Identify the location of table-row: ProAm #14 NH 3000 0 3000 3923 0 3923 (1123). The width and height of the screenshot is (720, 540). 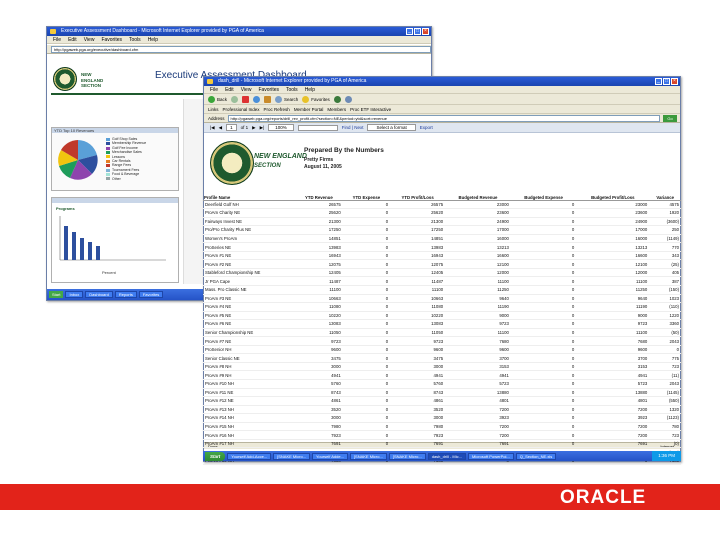
(442, 418).